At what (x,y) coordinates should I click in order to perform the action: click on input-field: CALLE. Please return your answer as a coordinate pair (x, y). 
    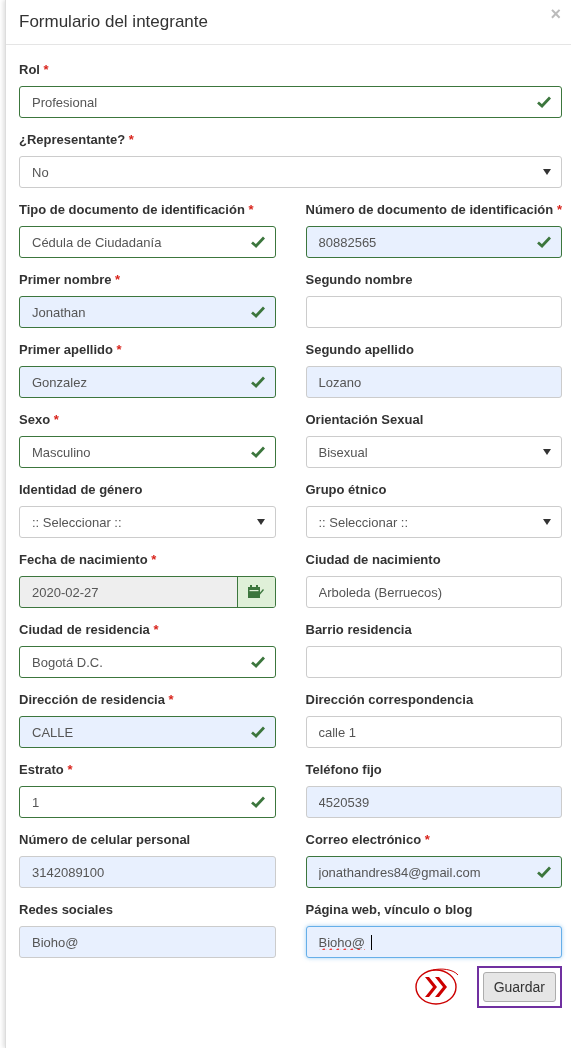
    Looking at the image, I should click on (147, 732).